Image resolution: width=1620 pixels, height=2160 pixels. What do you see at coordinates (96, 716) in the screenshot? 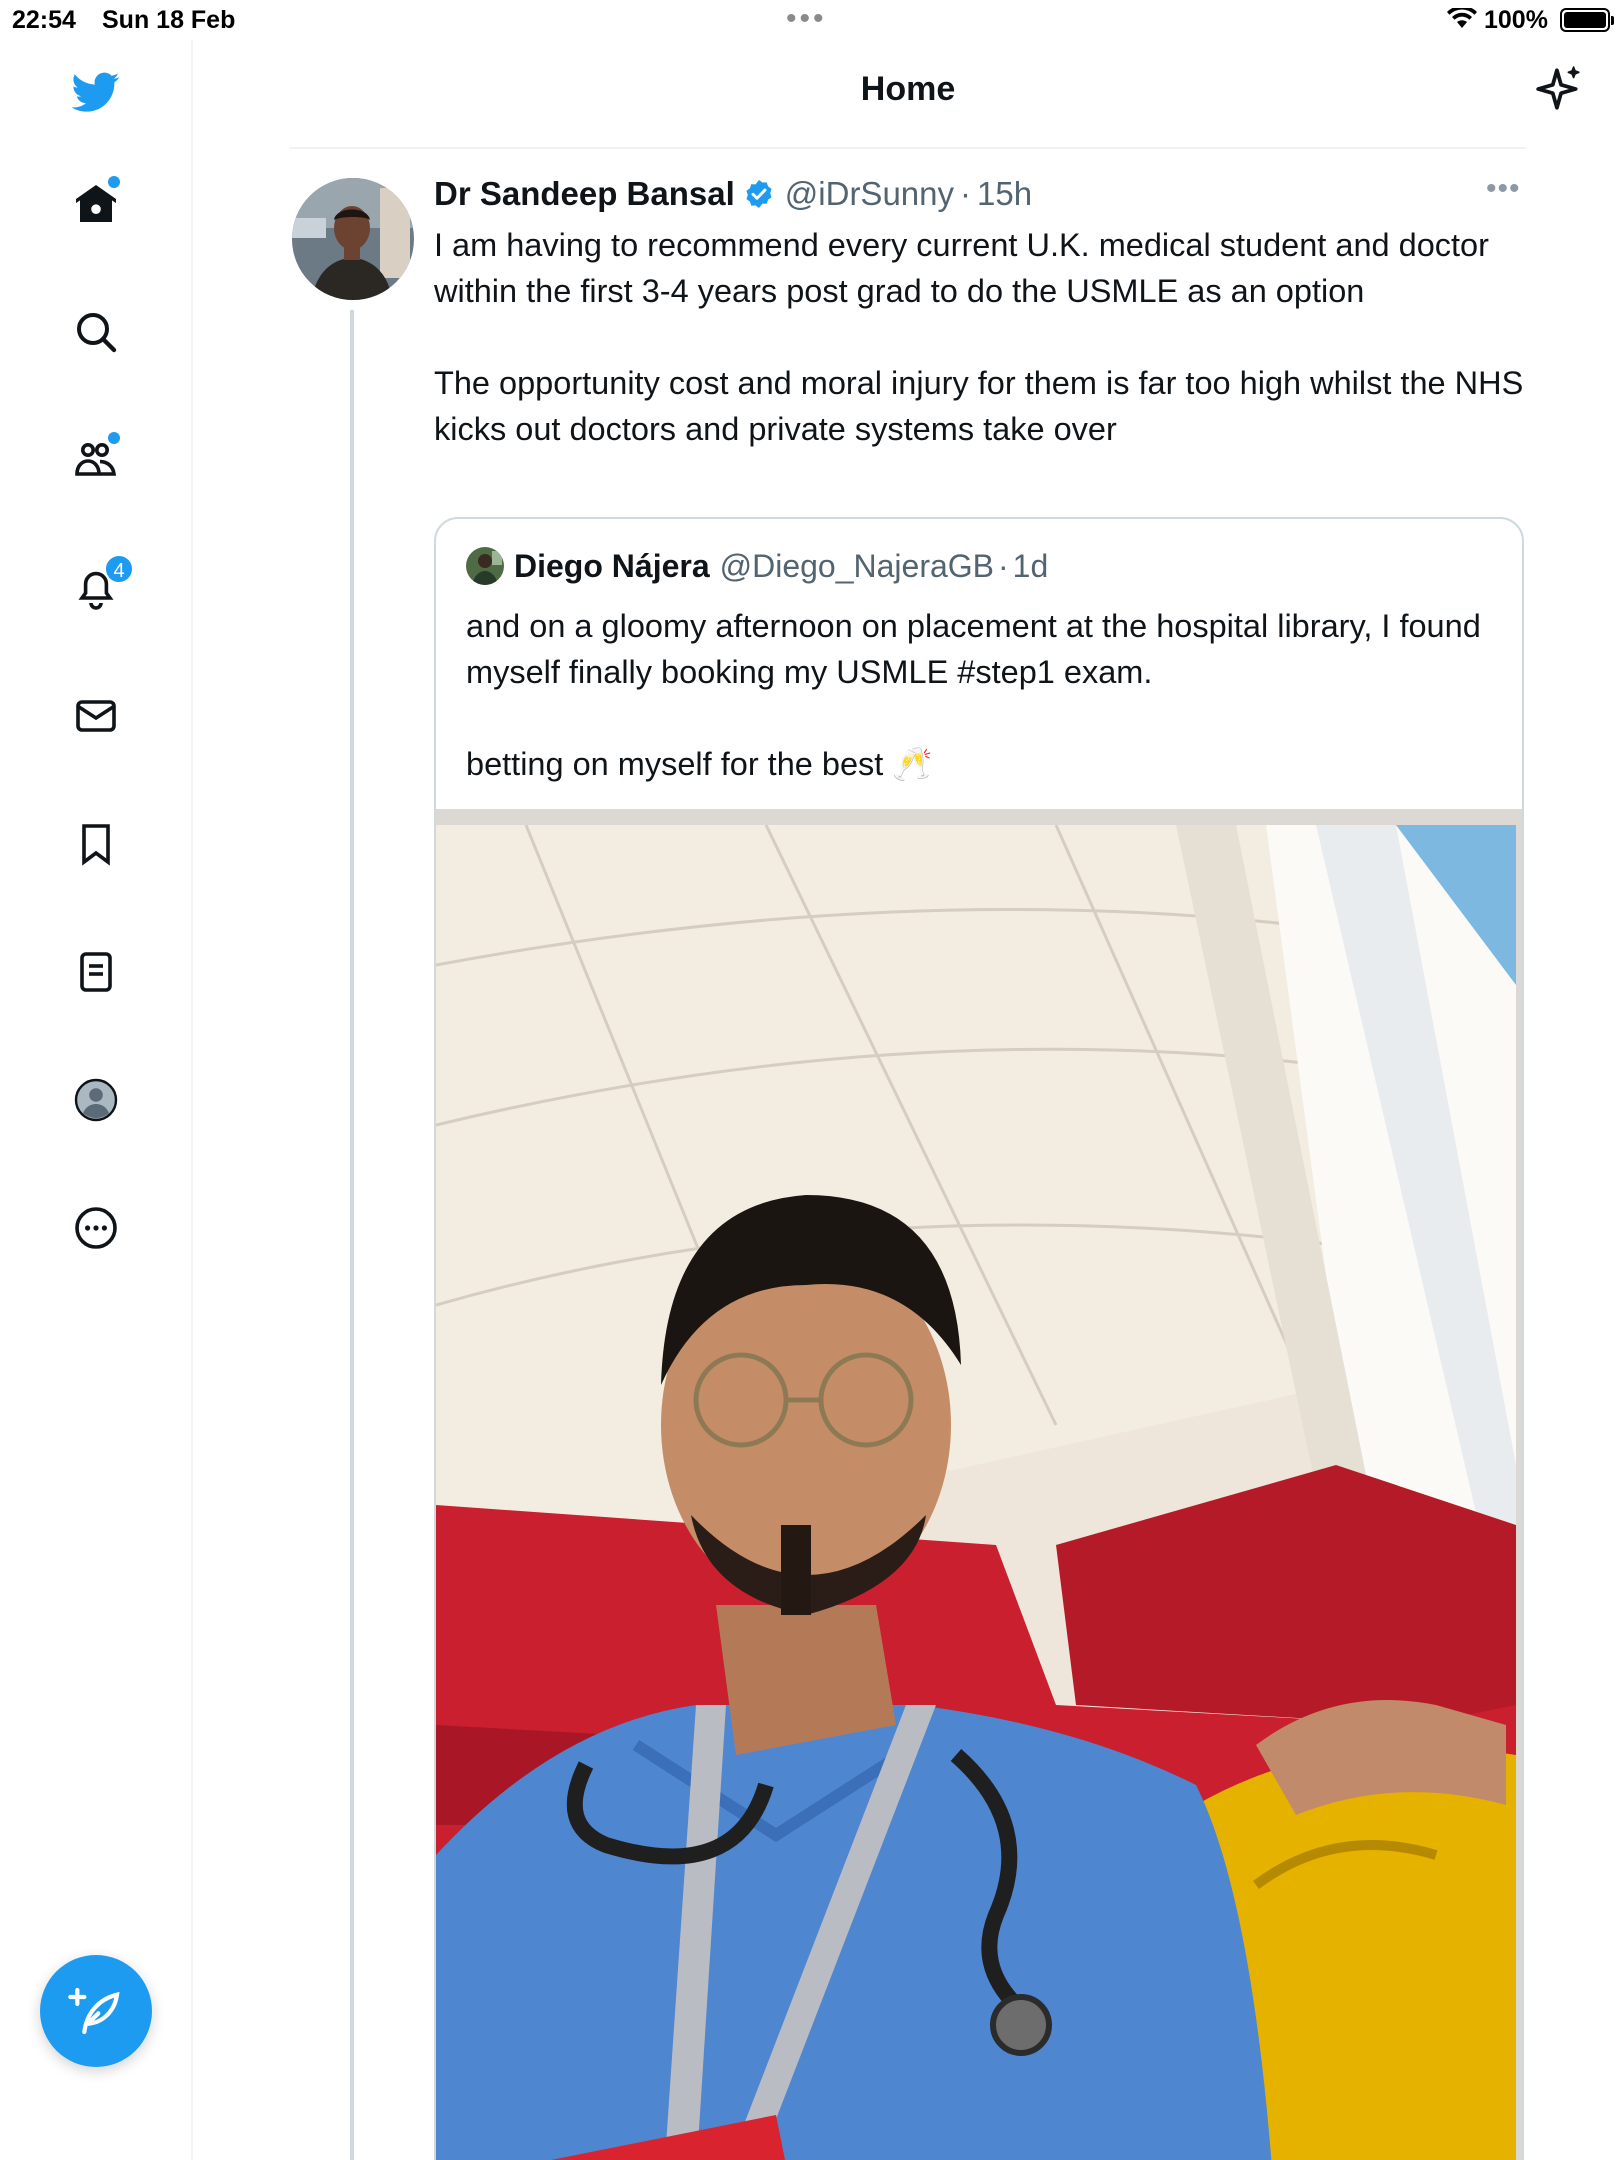
I see `messages-icon` at bounding box center [96, 716].